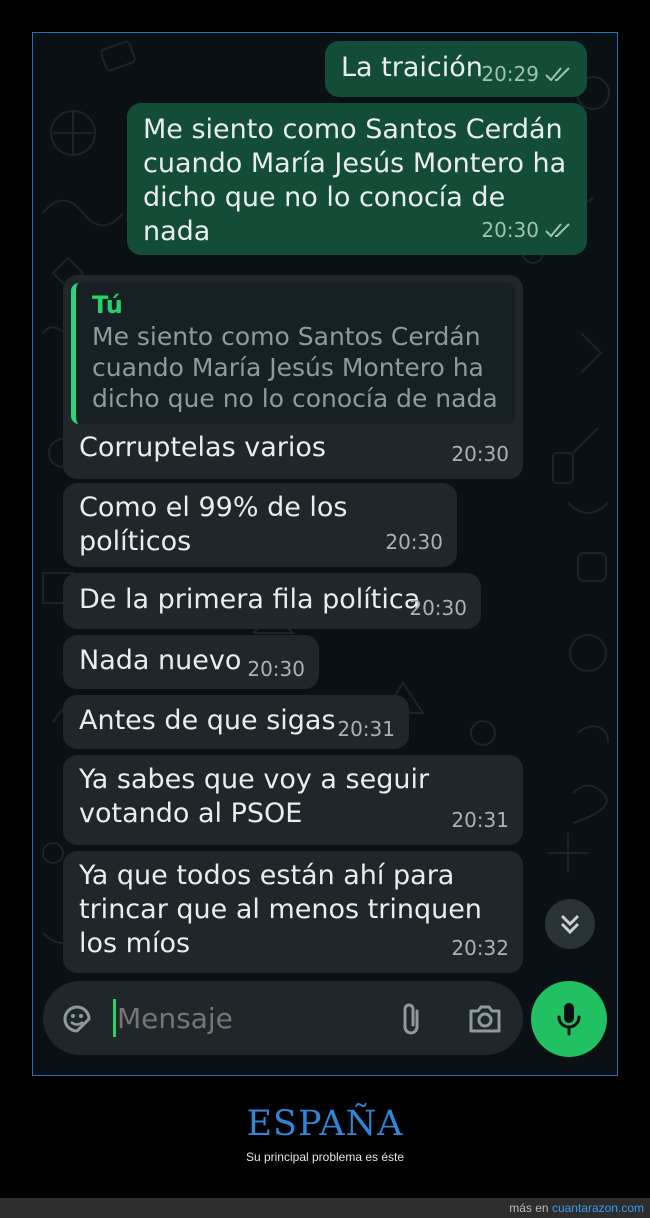  I want to click on message-bubble-outgoing: La traición 20:29, so click(456, 69).